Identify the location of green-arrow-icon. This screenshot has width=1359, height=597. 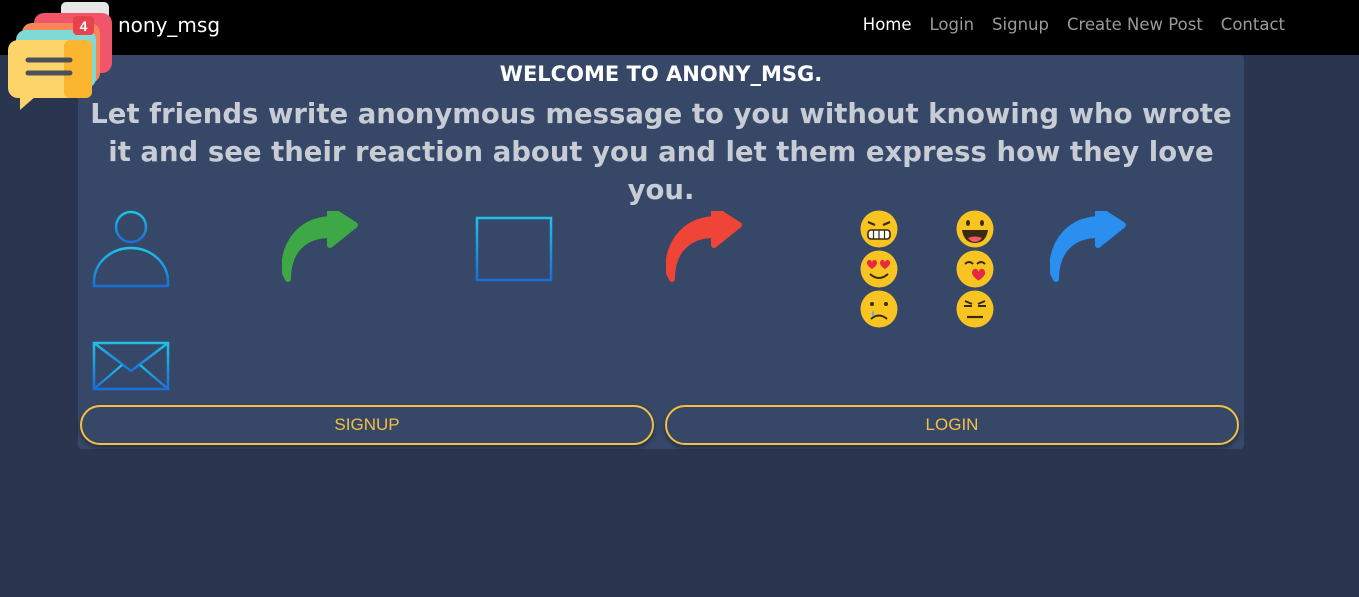
(320, 246).